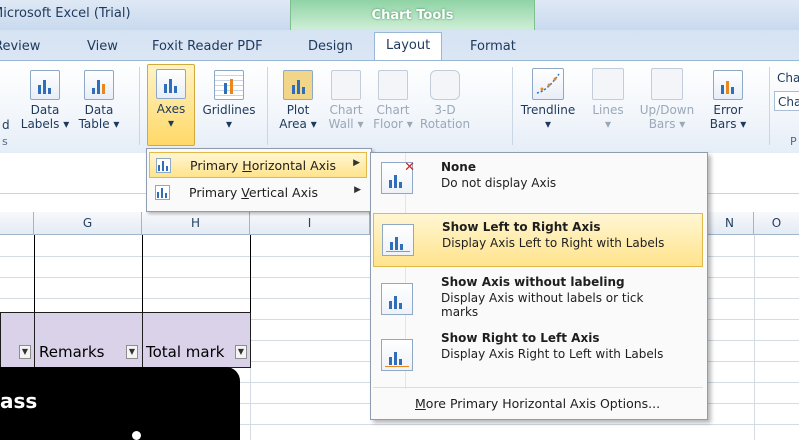 The image size is (799, 440). Describe the element at coordinates (136, 435) in the screenshot. I see `shape-handle` at that location.